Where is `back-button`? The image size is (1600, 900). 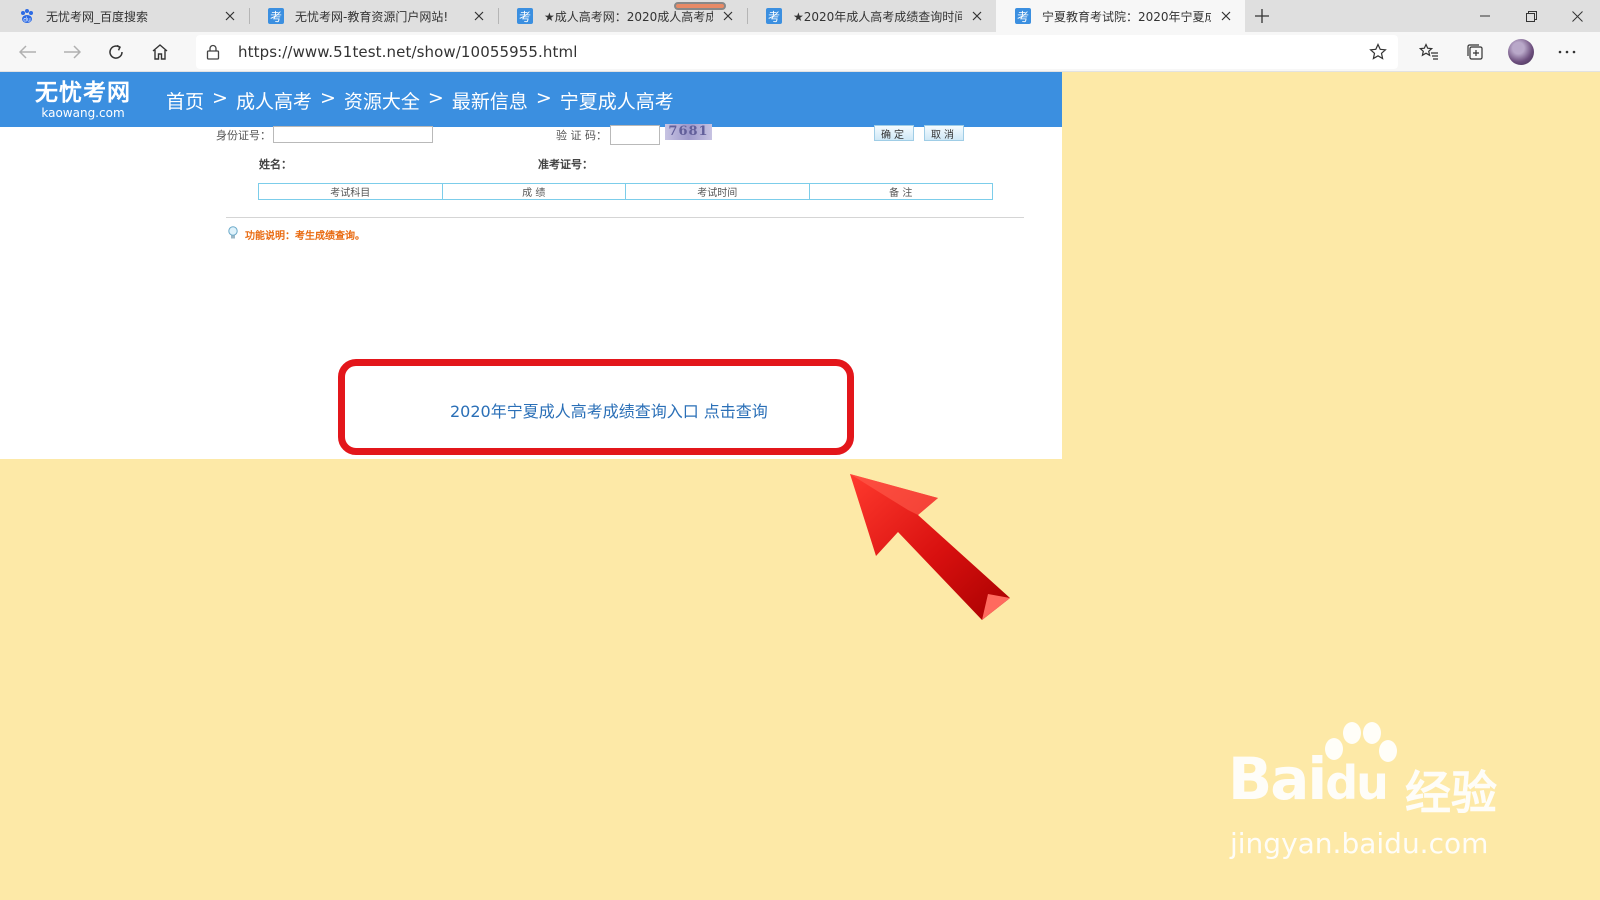
back-button is located at coordinates (28, 52).